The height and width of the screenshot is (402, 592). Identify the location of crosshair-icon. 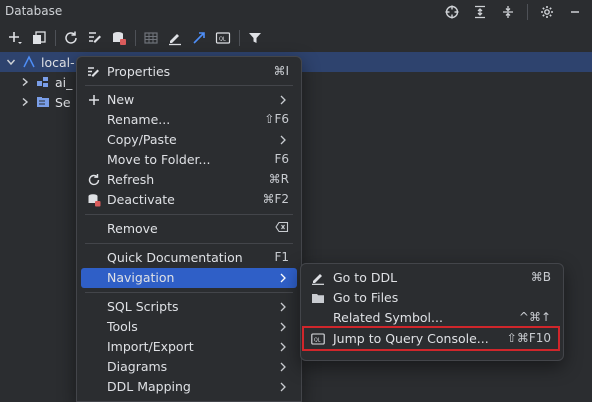
(452, 12).